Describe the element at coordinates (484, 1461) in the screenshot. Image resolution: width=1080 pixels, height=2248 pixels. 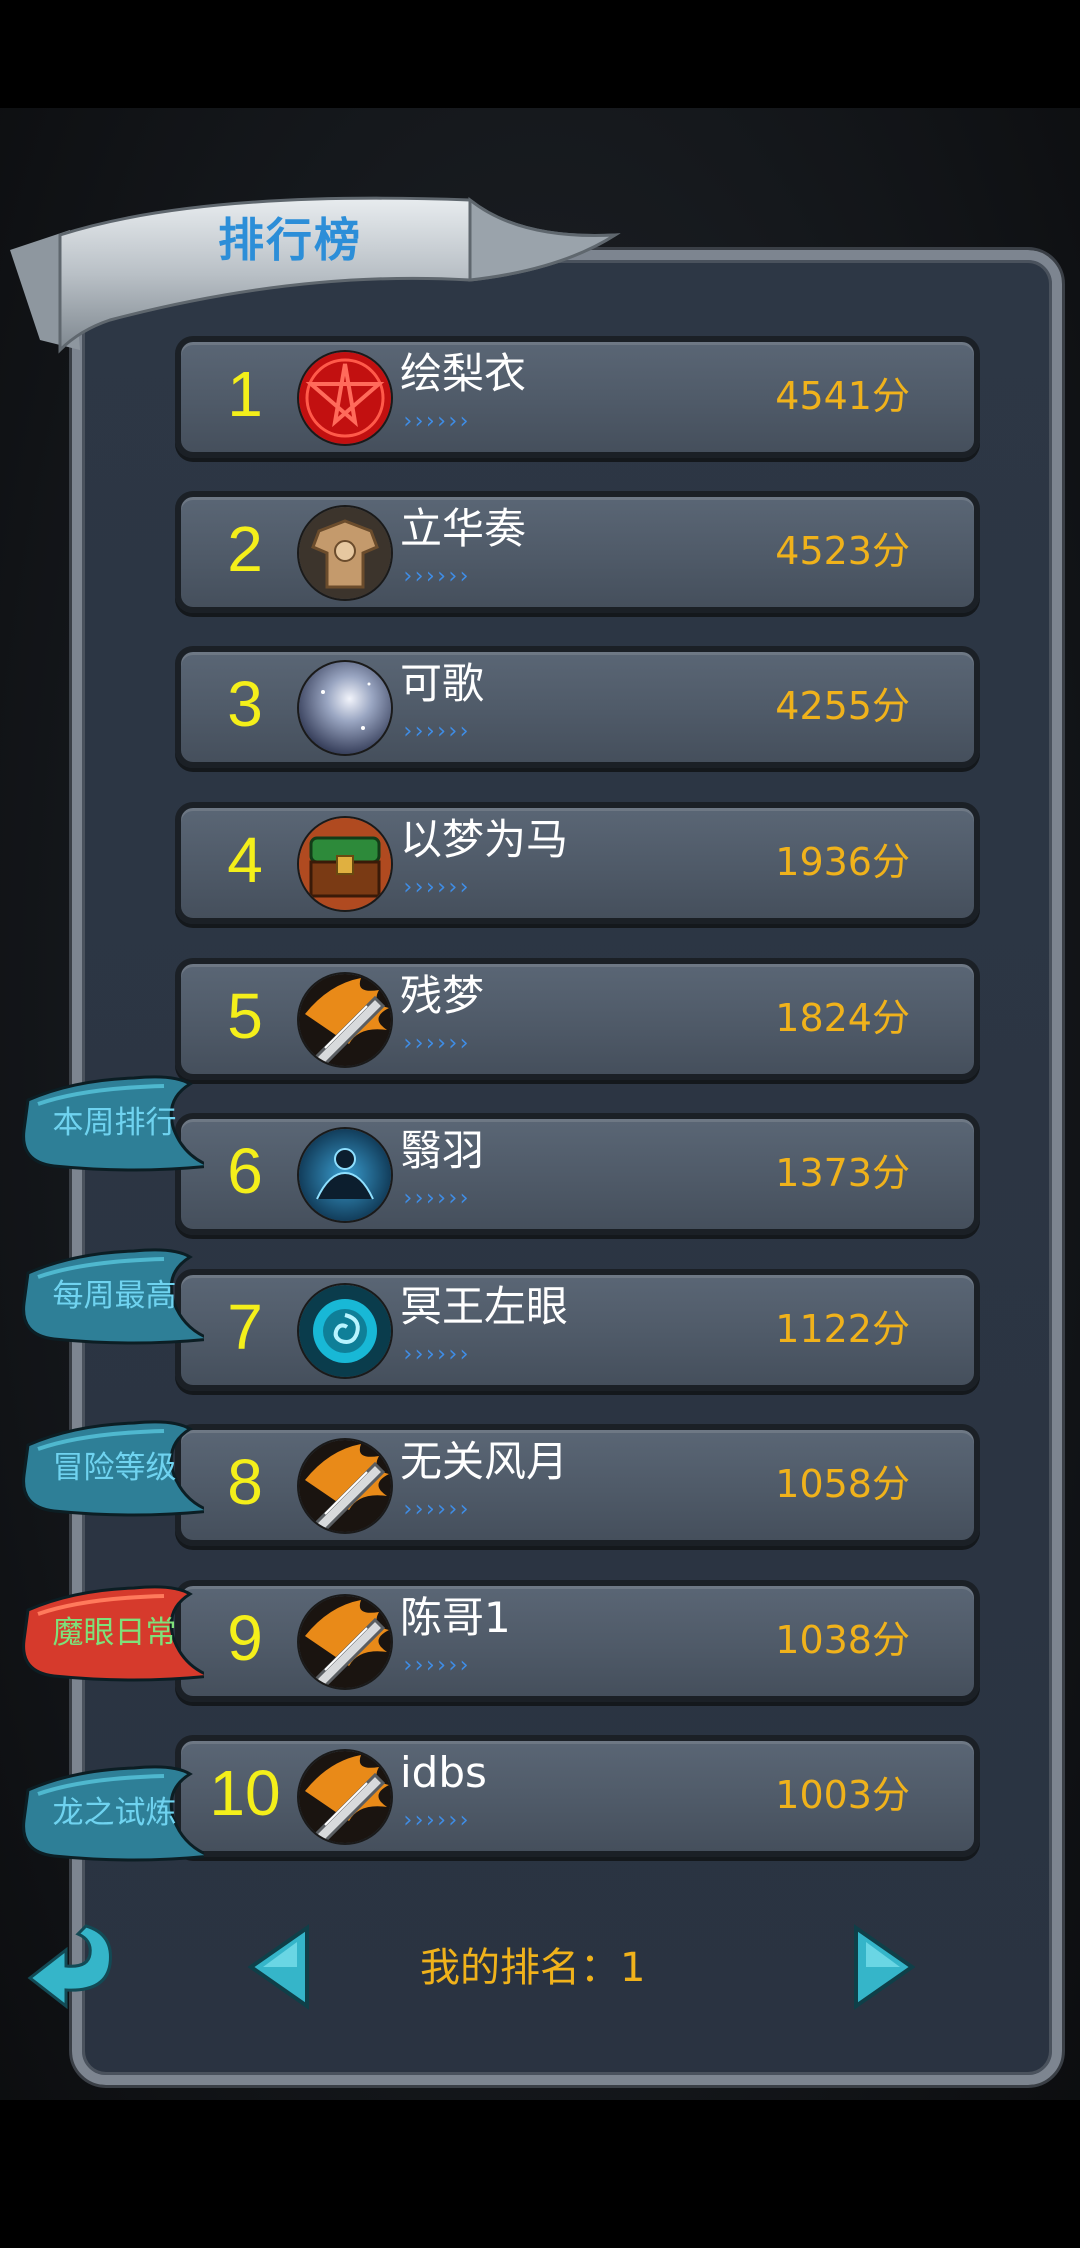
I see `player-name: 无关风月` at that location.